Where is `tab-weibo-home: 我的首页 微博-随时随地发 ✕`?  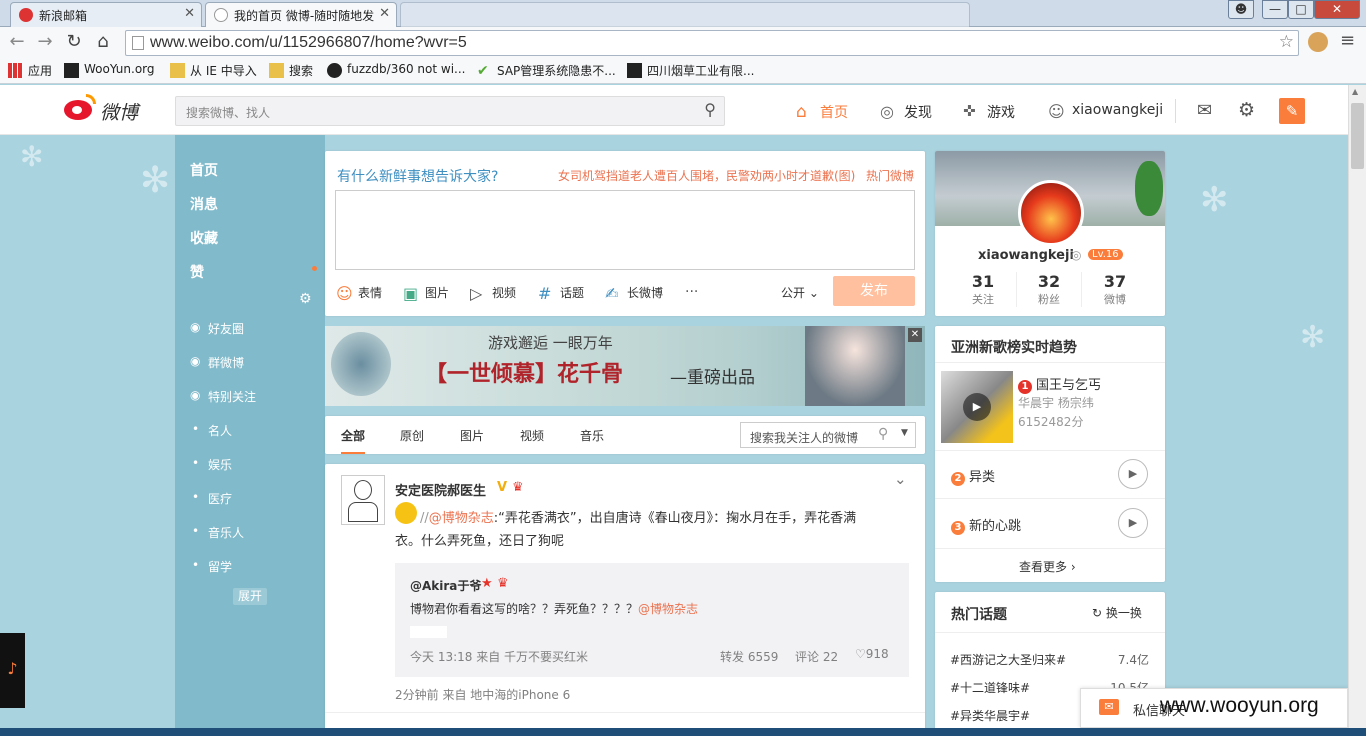 tab-weibo-home: 我的首页 微博-随时随地发 ✕ is located at coordinates (301, 15).